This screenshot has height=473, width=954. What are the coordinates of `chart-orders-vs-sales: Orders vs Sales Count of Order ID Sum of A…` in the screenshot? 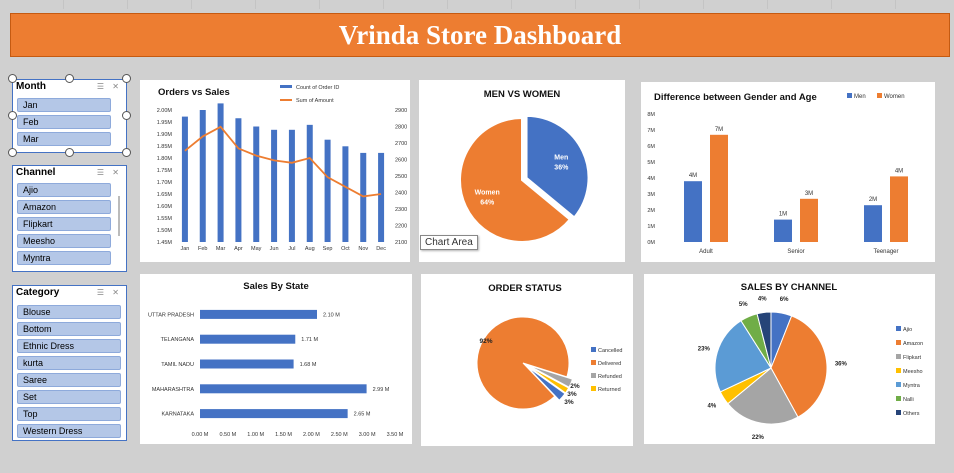 It's located at (275, 171).